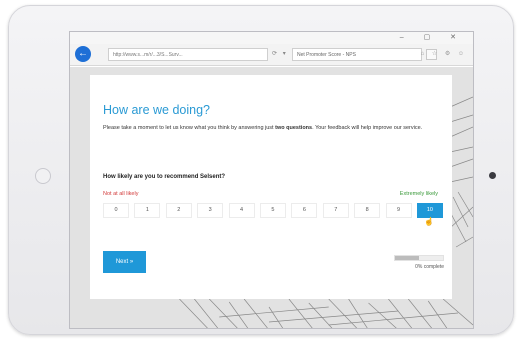 This screenshot has width=520, height=340. I want to click on scale-option-10: 10, so click(429, 210).